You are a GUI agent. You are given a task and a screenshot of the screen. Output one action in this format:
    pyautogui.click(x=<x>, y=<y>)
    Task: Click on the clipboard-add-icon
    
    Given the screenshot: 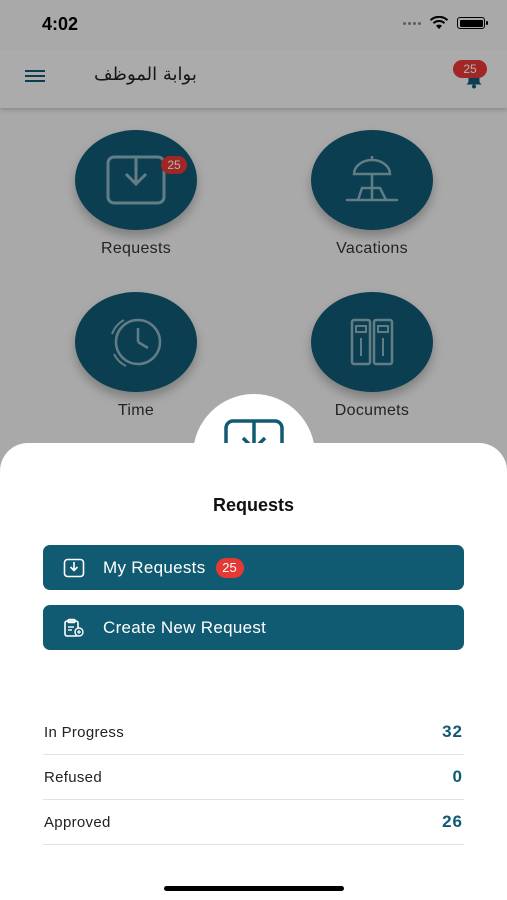 What is the action you would take?
    pyautogui.click(x=74, y=627)
    